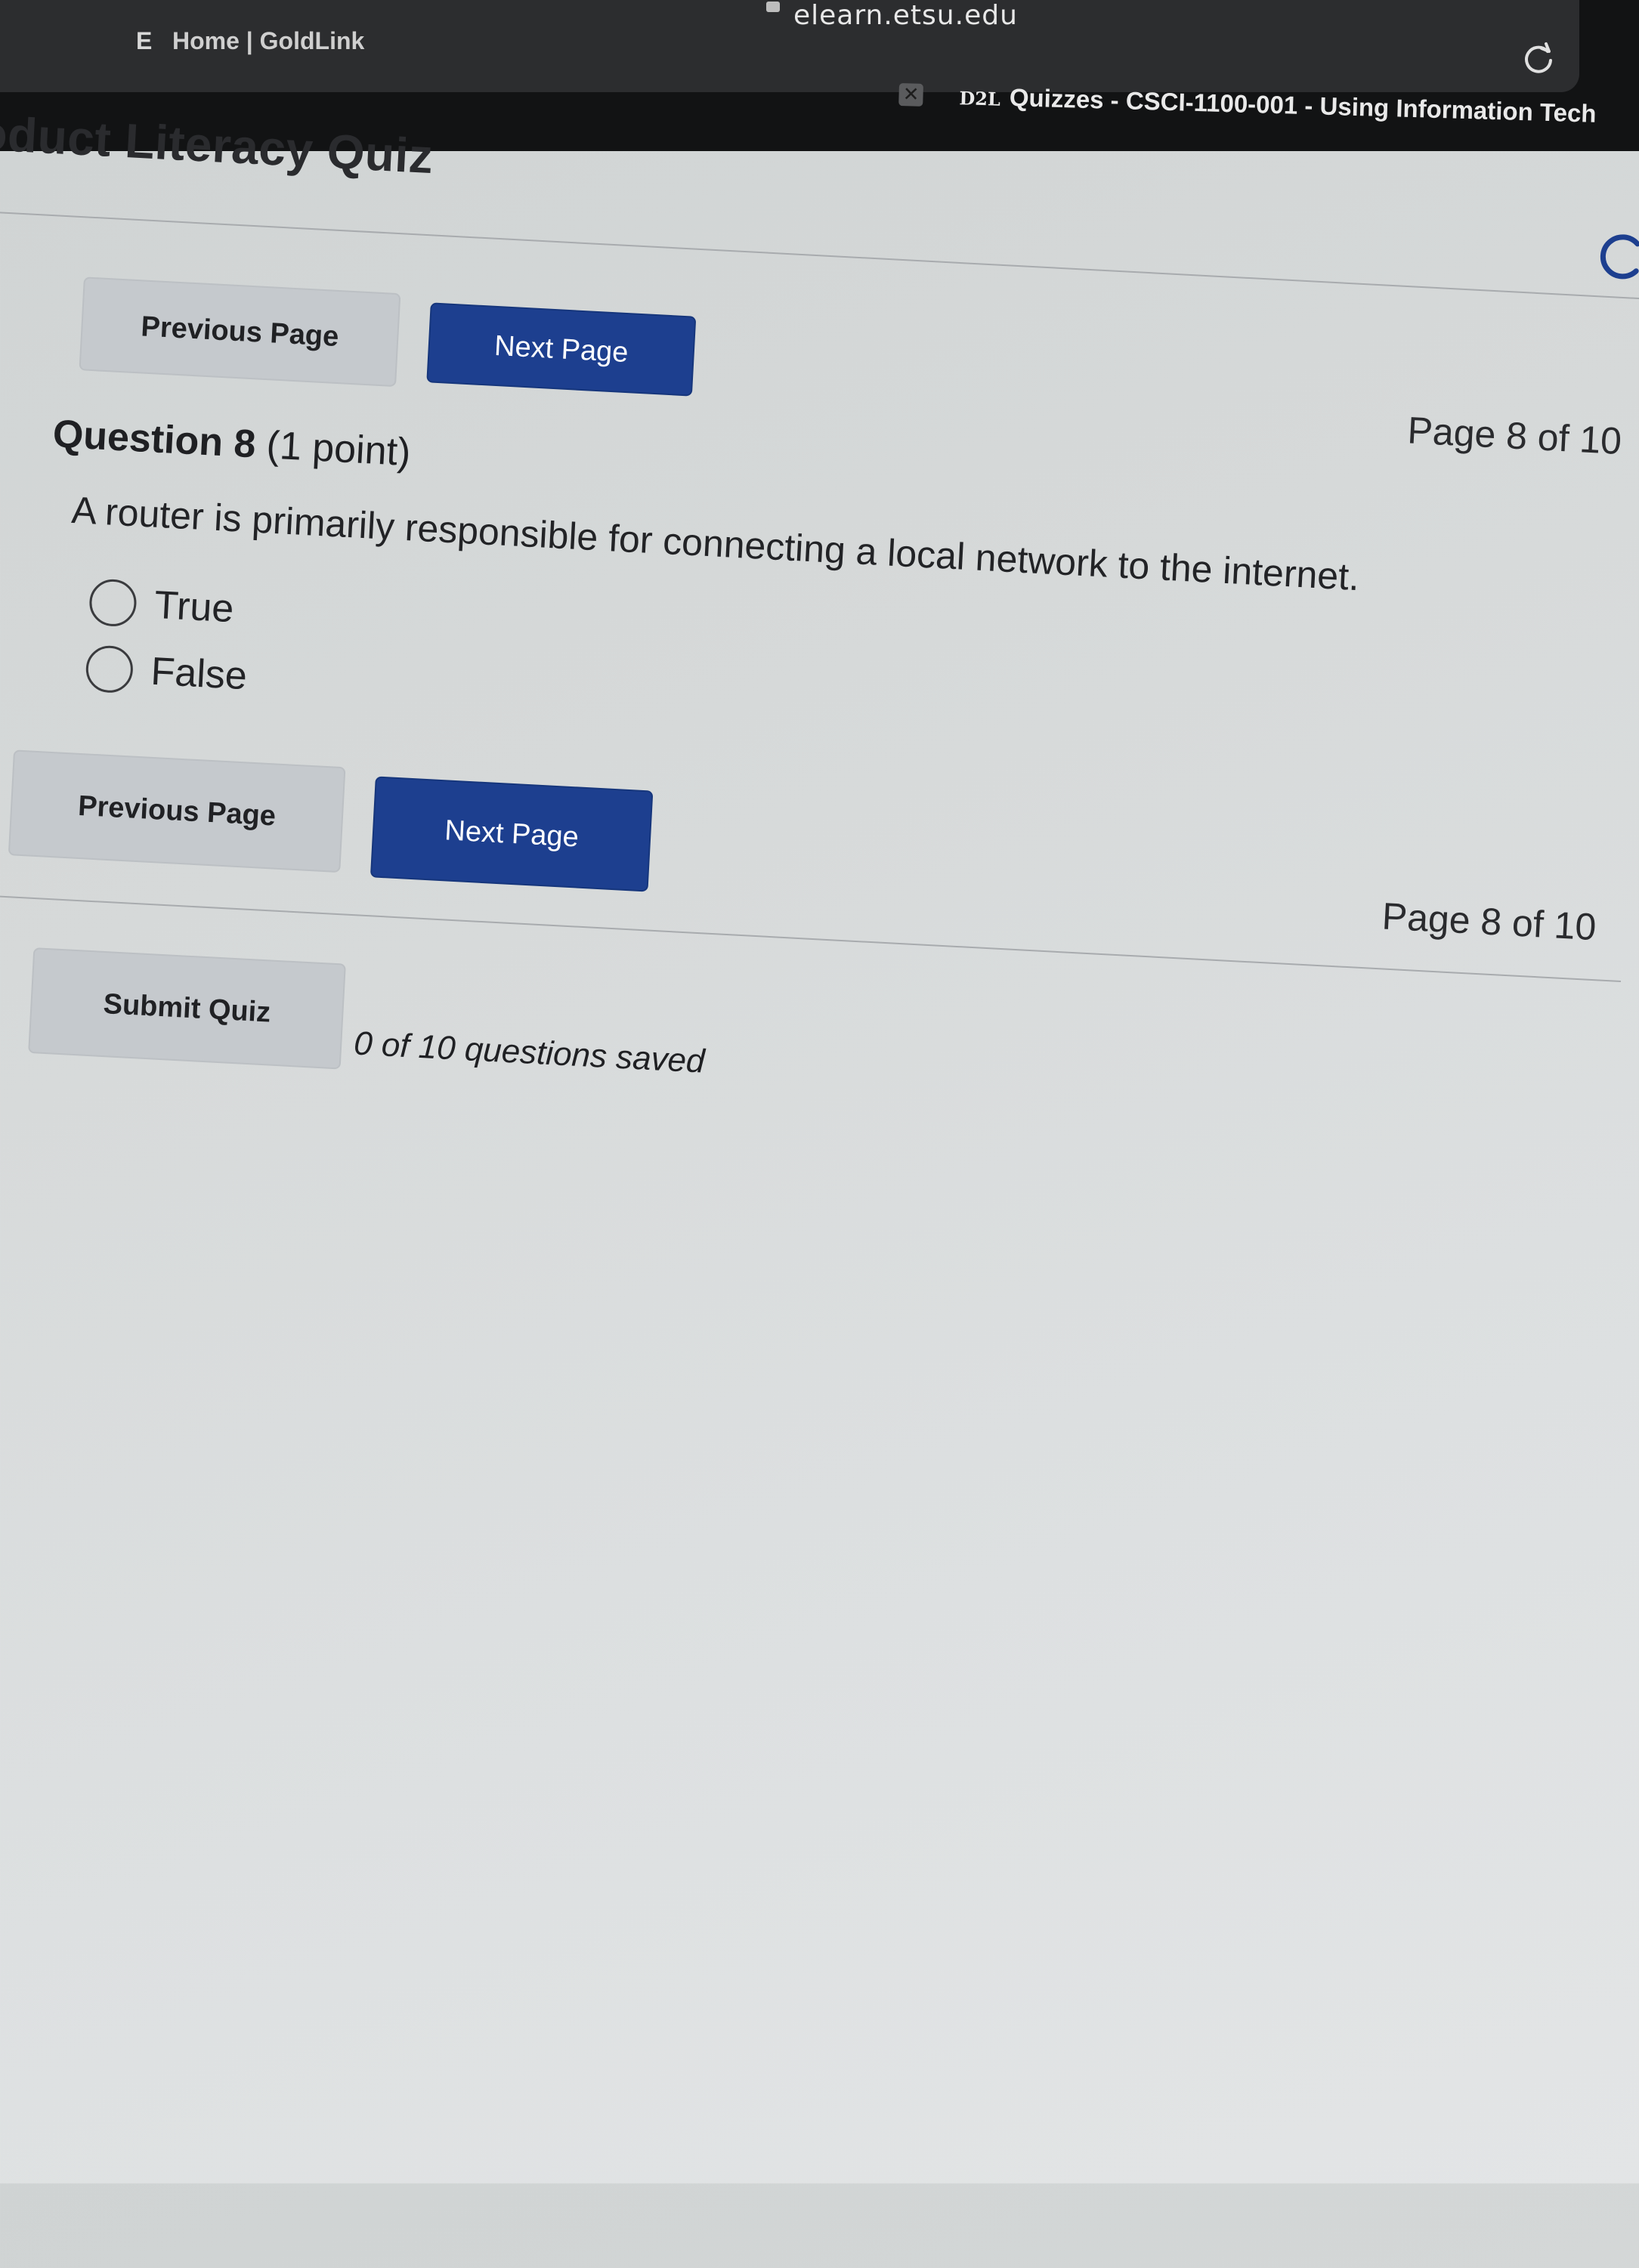 The width and height of the screenshot is (1639, 2268). I want to click on url-text: elearn.etsu.edu, so click(905, 16).